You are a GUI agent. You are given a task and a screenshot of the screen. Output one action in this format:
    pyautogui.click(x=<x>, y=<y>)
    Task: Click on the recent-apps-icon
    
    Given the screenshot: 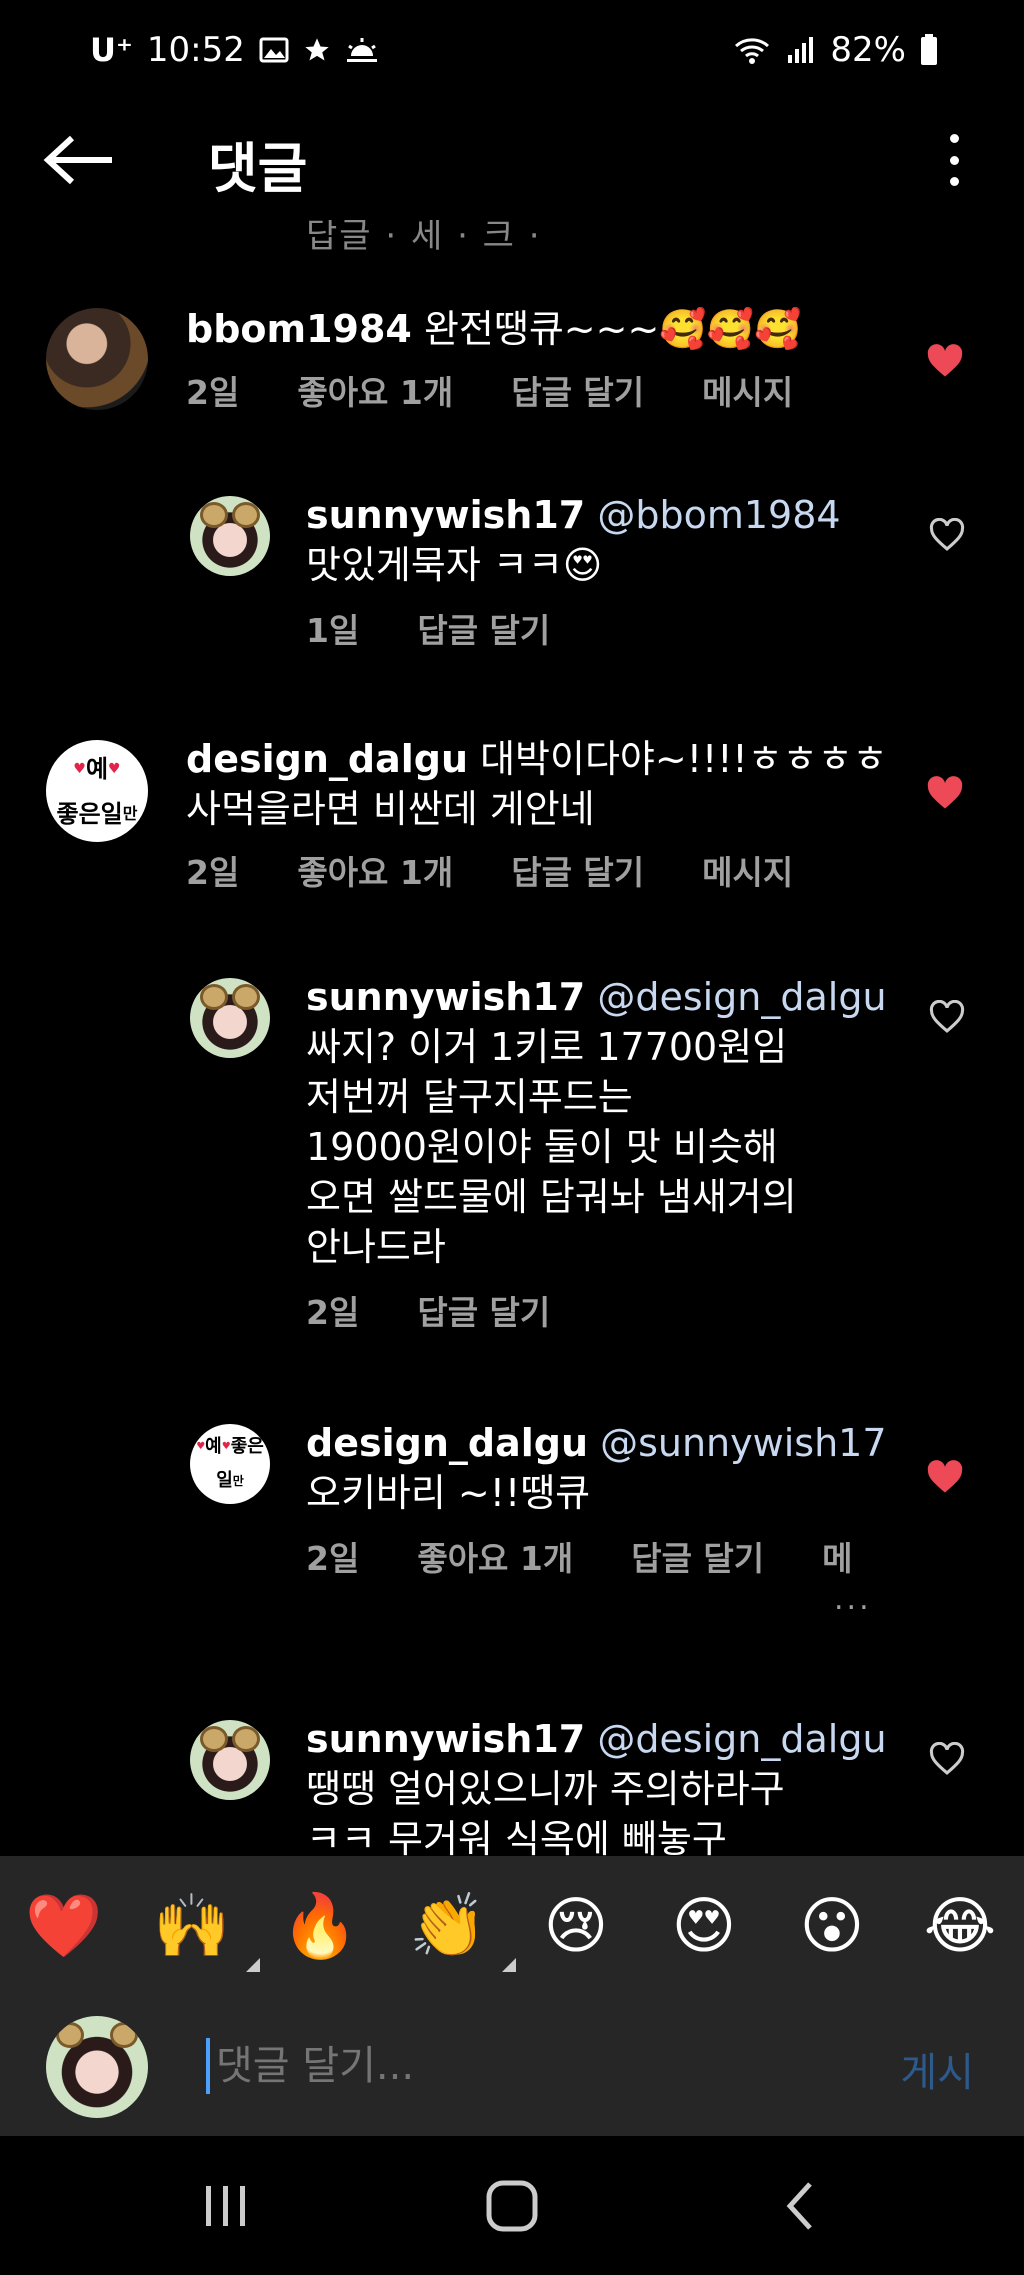 What is the action you would take?
    pyautogui.click(x=225, y=2206)
    